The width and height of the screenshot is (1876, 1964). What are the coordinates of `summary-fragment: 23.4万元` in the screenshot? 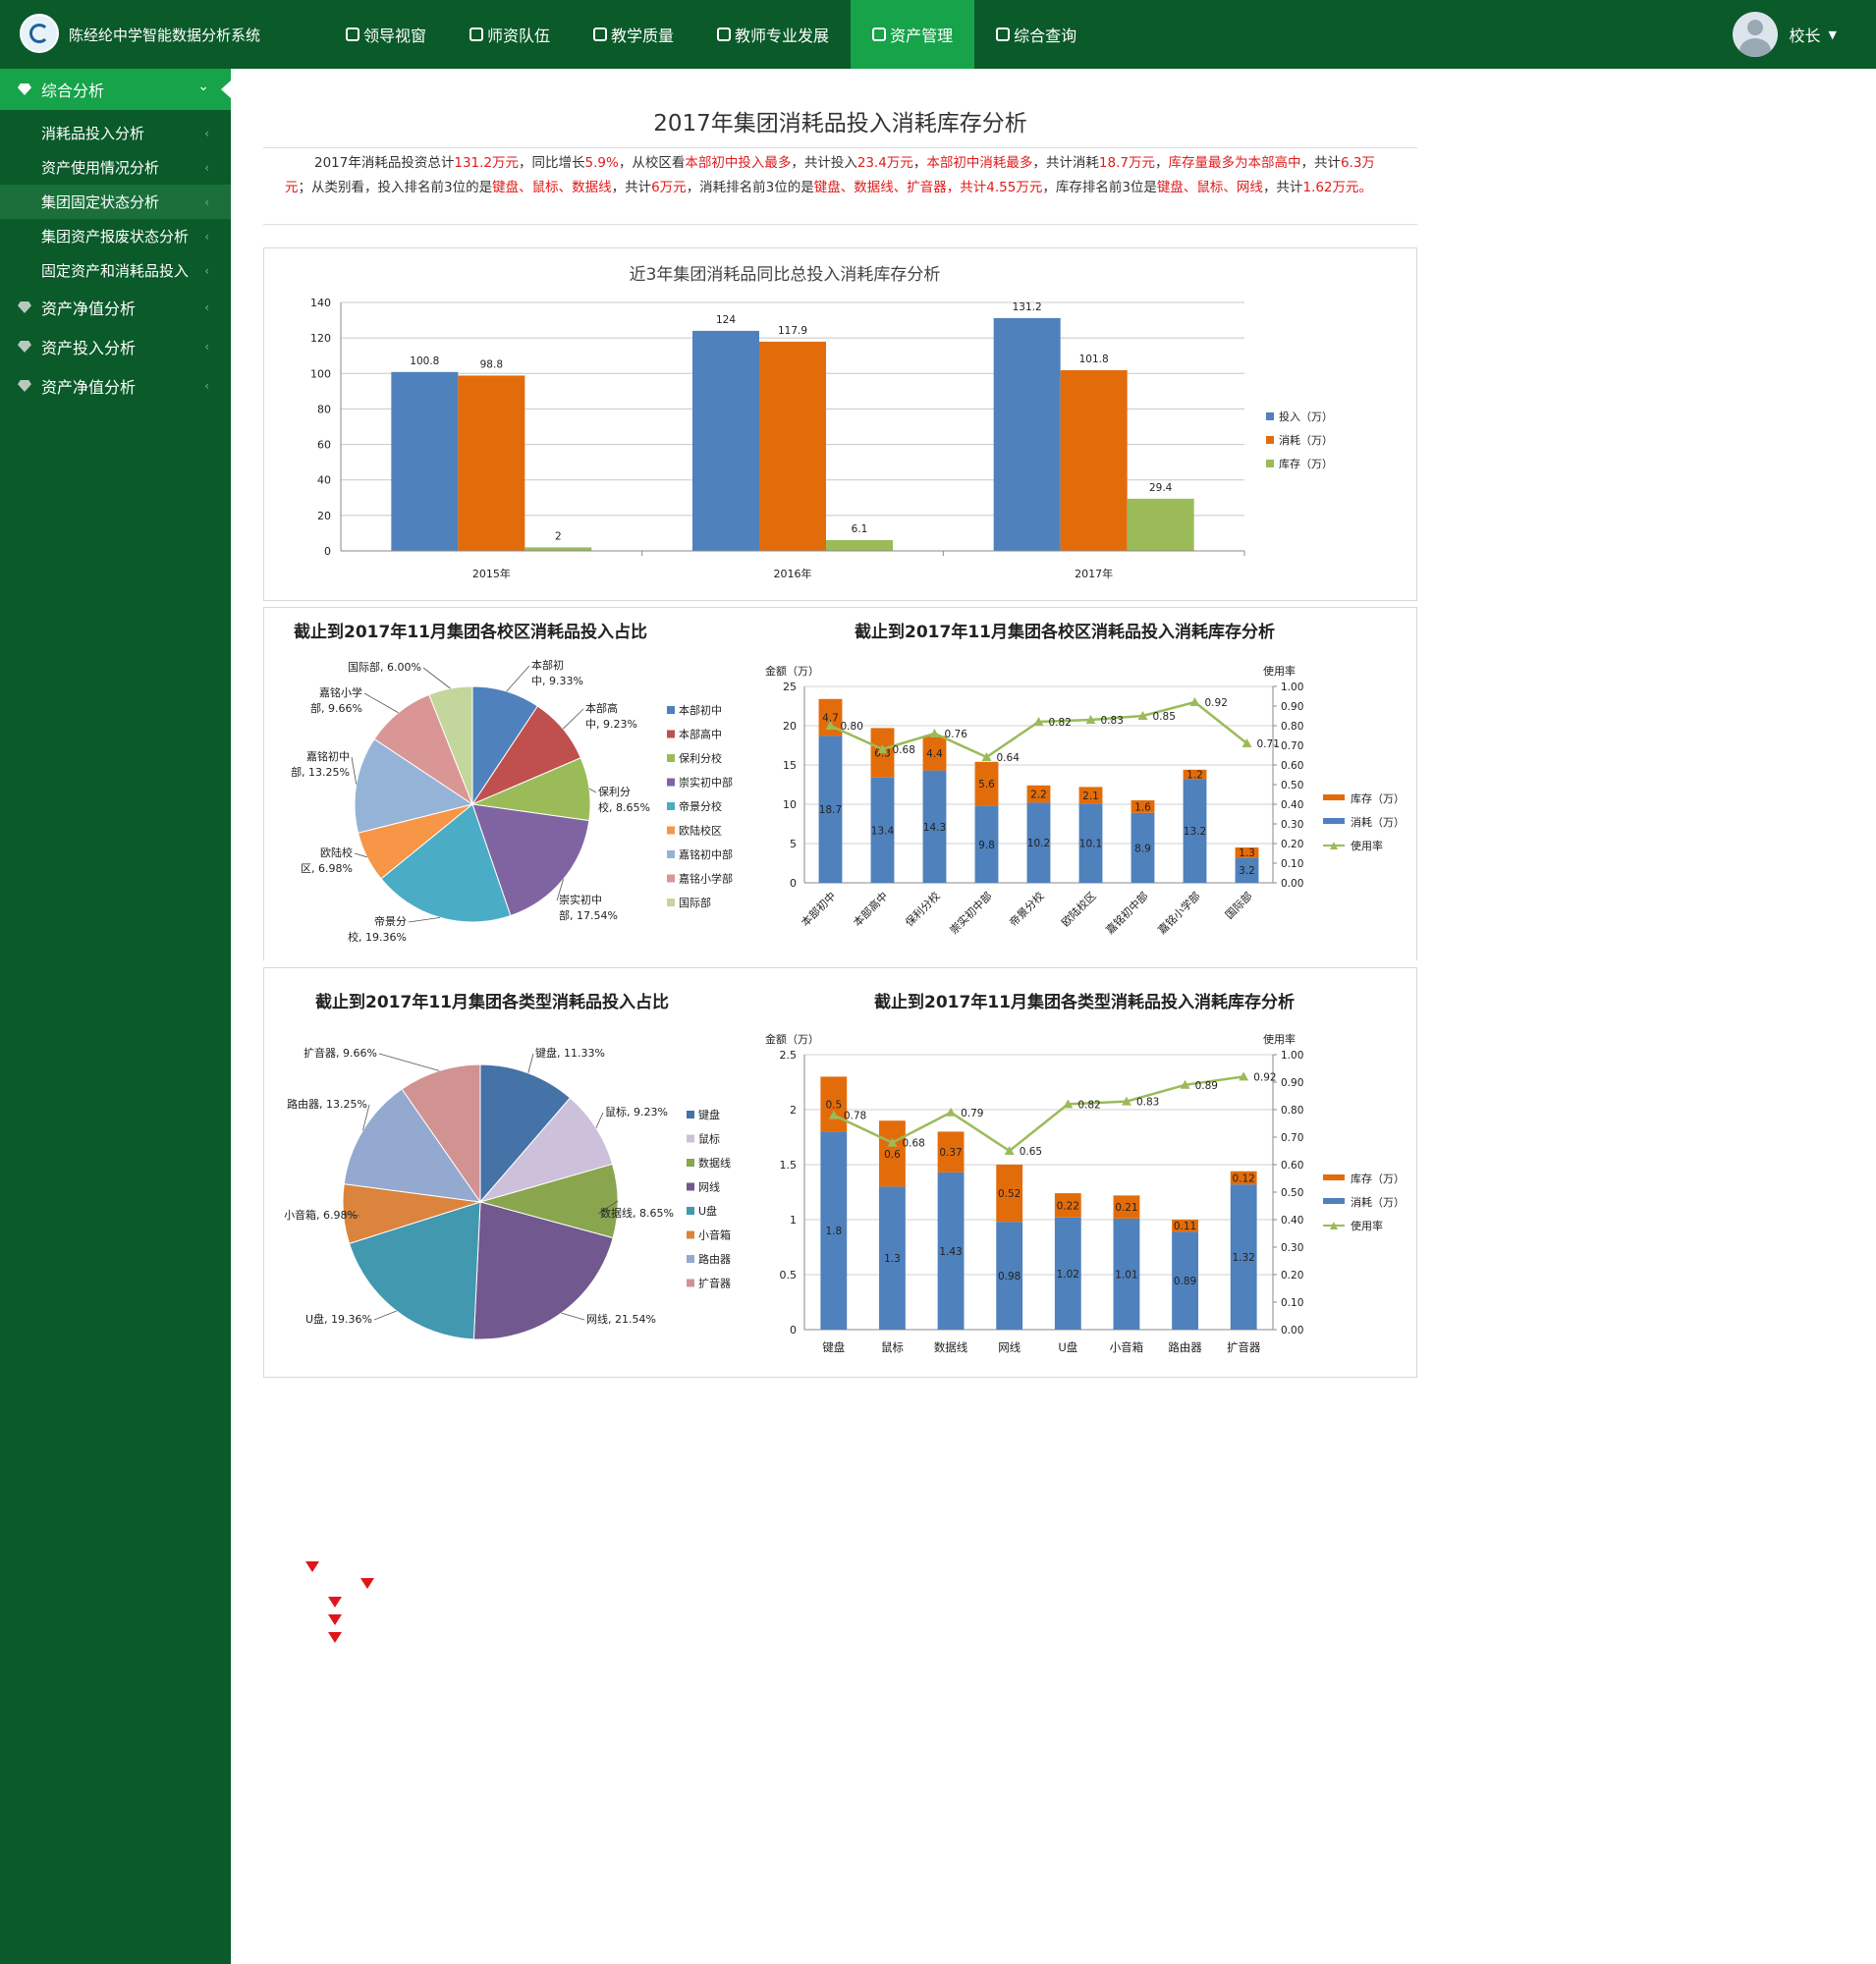 It's located at (885, 163).